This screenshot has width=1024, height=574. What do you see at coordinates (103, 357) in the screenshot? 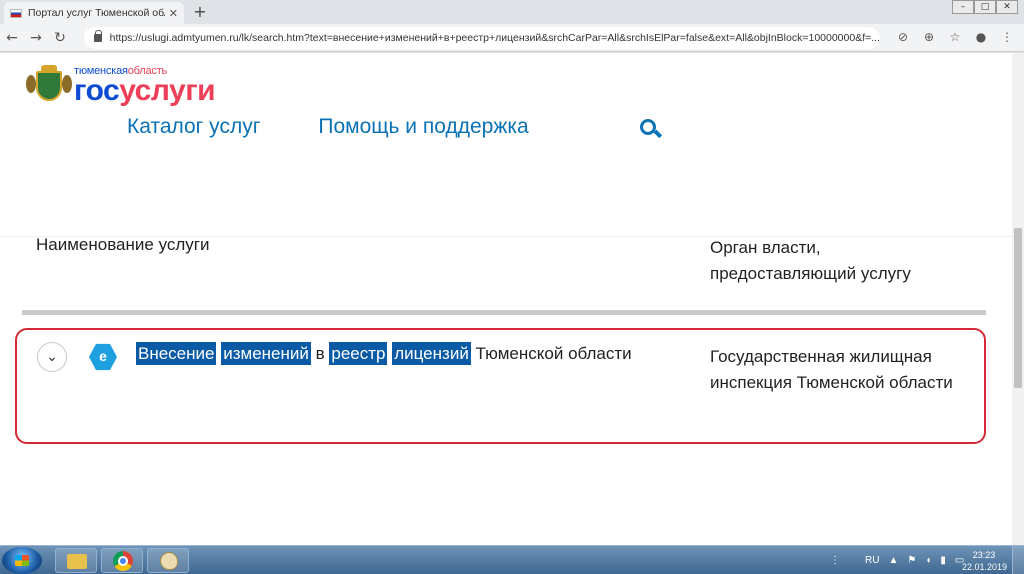
I see `electronic-service-badge: е` at bounding box center [103, 357].